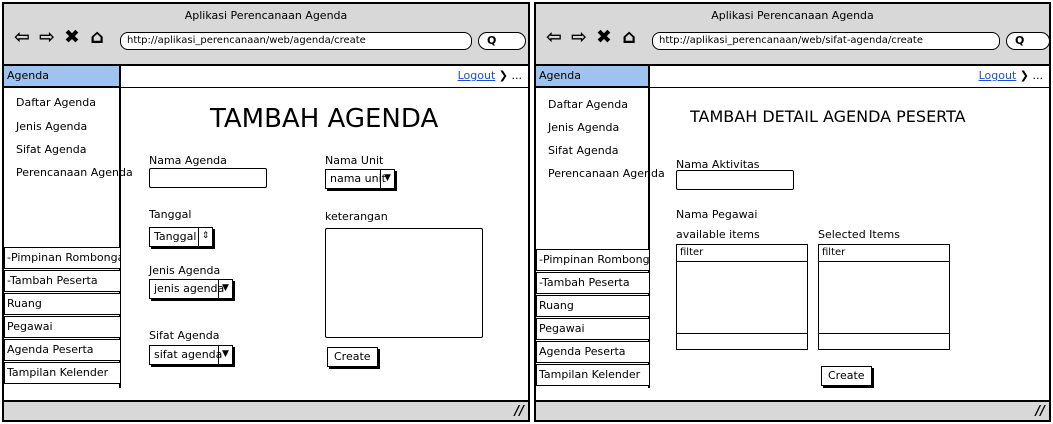 The image size is (1053, 424). Describe the element at coordinates (170, 214) in the screenshot. I see `tanggal-label: Tanggal` at that location.